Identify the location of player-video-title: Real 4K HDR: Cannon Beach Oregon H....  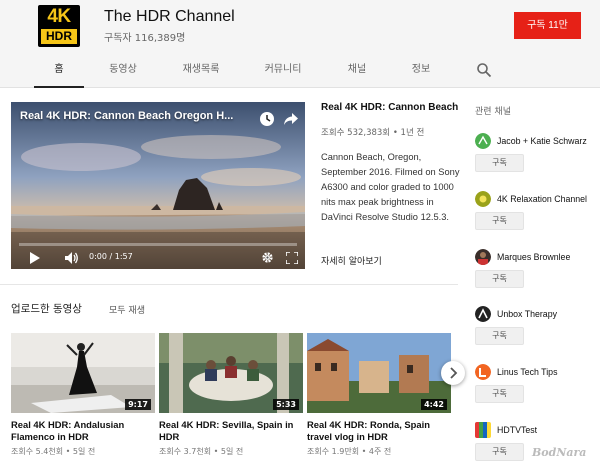
(126, 116).